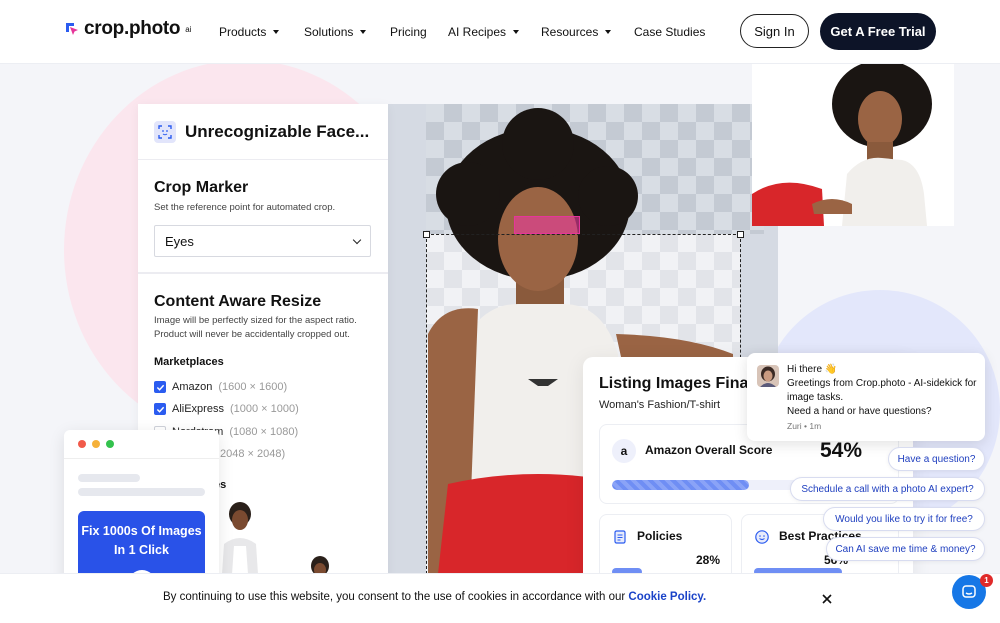 This screenshot has height=623, width=1000. I want to click on agent-avatar, so click(768, 376).